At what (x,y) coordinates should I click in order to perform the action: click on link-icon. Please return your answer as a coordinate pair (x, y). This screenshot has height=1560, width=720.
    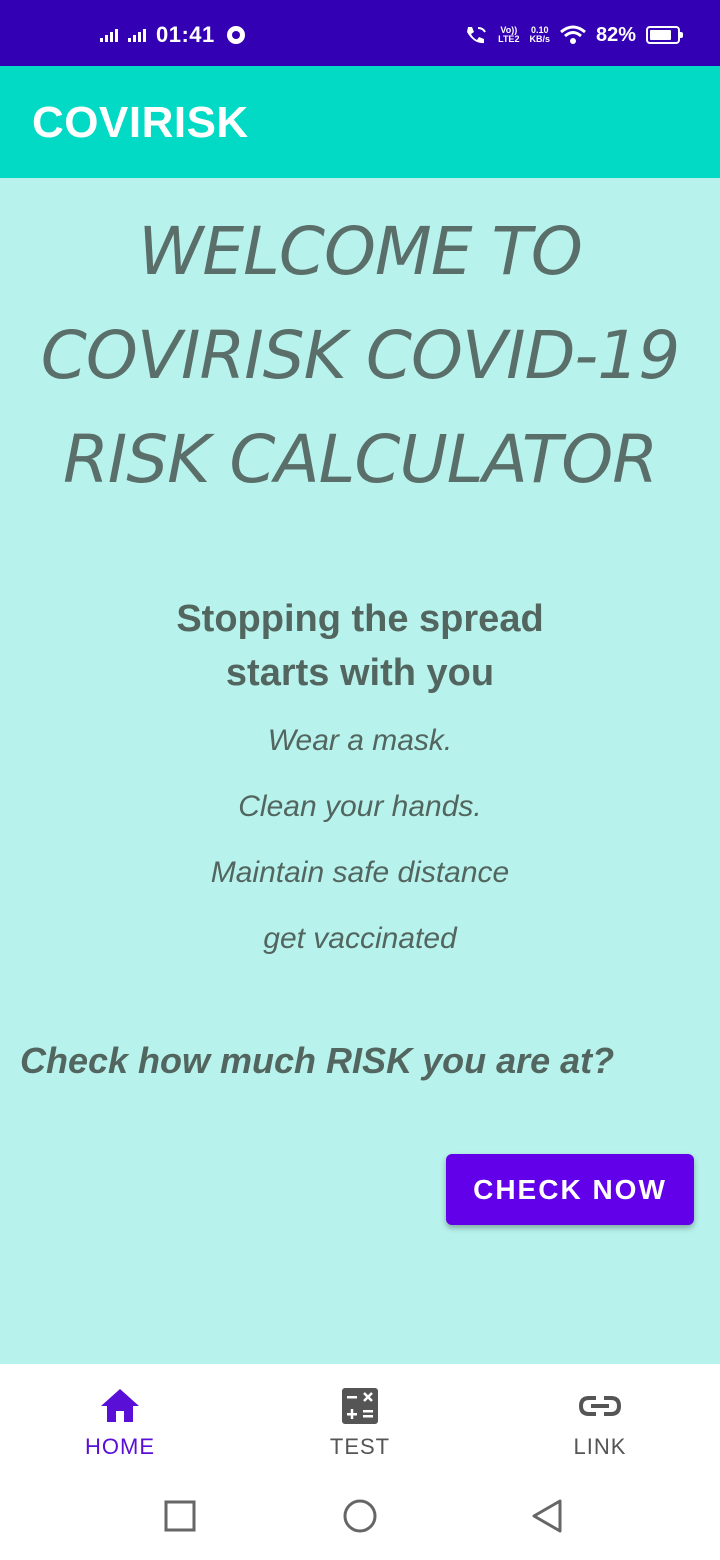
    Looking at the image, I should click on (600, 1406).